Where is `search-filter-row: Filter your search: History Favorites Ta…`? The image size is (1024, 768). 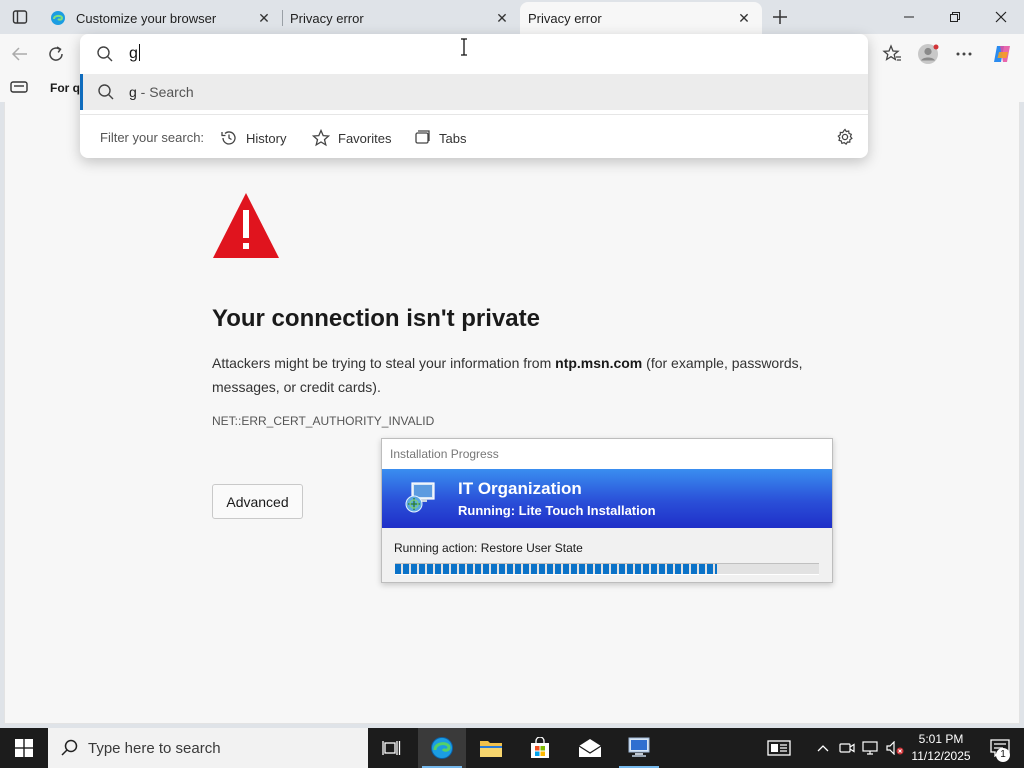
search-filter-row: Filter your search: History Favorites Ta… is located at coordinates (474, 138).